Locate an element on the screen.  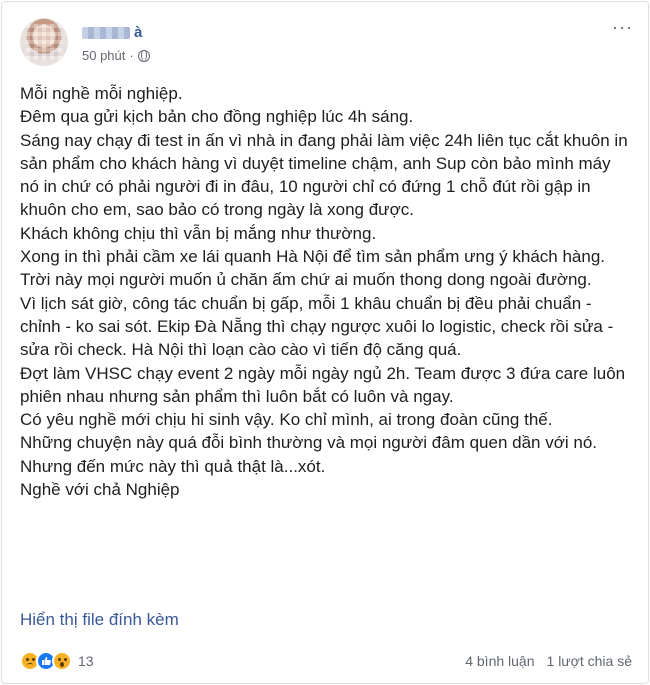
post-header: à 50 phút · ··· is located at coordinates (326, 42).